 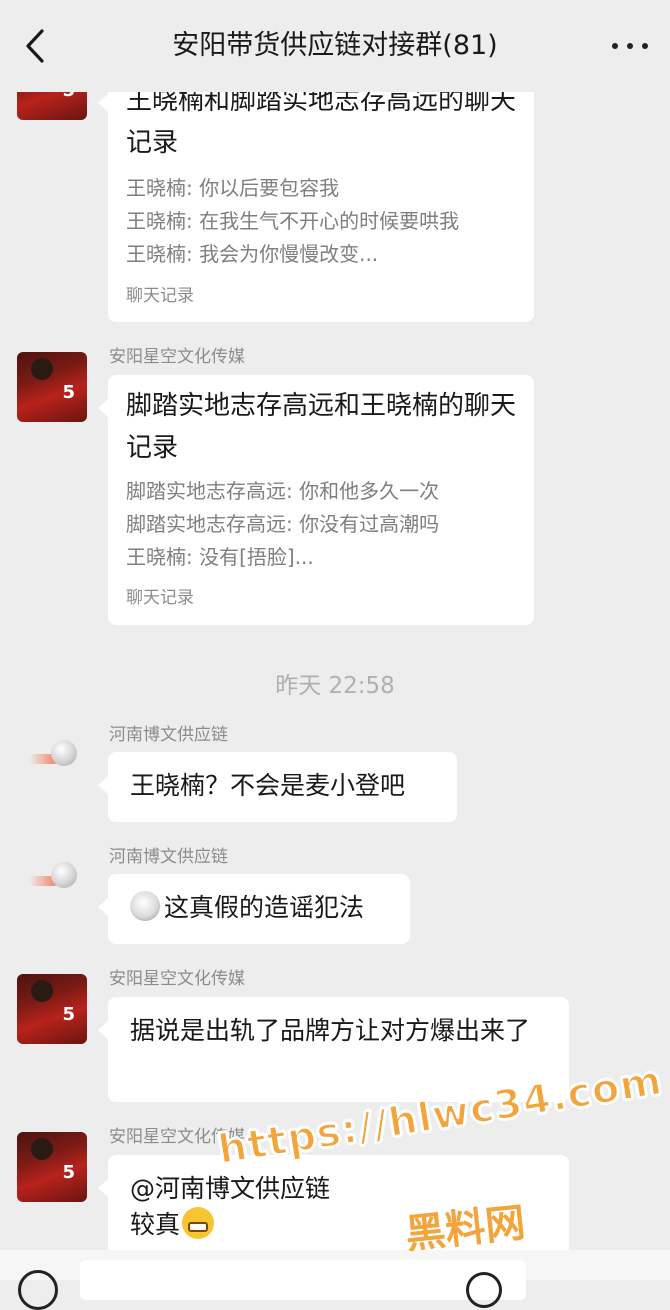 What do you see at coordinates (155, 1224) in the screenshot?
I see `message-text: 较真` at bounding box center [155, 1224].